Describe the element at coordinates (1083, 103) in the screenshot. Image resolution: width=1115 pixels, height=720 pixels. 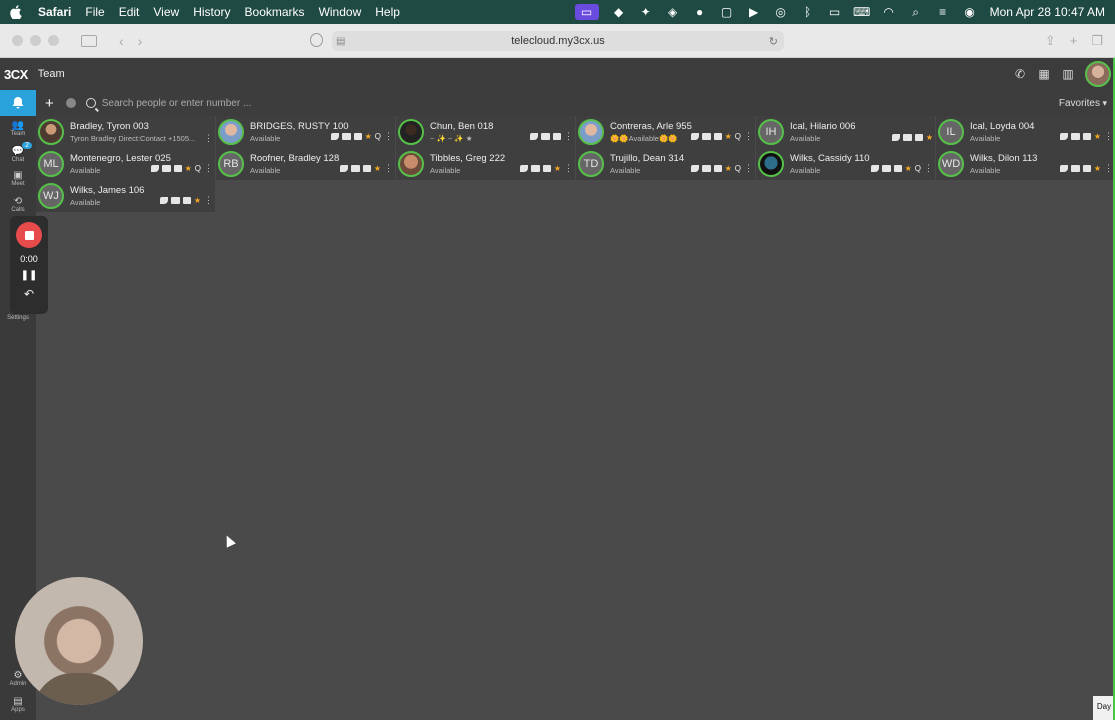
I see `favorites-filter-dropdown: Favorites` at that location.